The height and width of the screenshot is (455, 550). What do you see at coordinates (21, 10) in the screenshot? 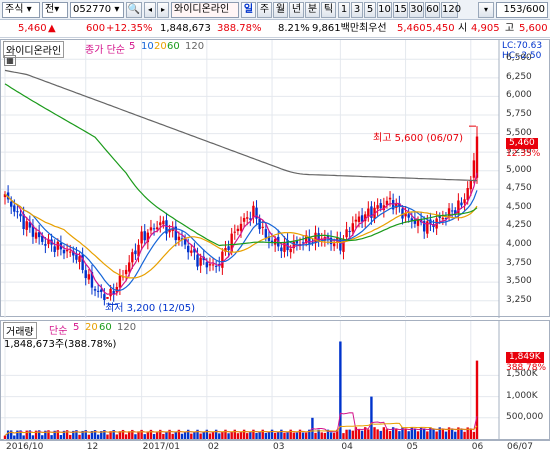
I see `market-select: 주식 ▾` at bounding box center [21, 10].